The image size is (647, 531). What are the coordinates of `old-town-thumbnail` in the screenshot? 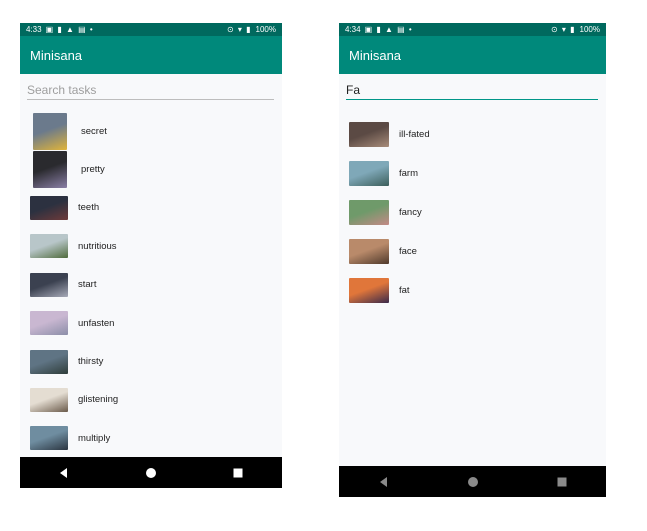 It's located at (369, 134).